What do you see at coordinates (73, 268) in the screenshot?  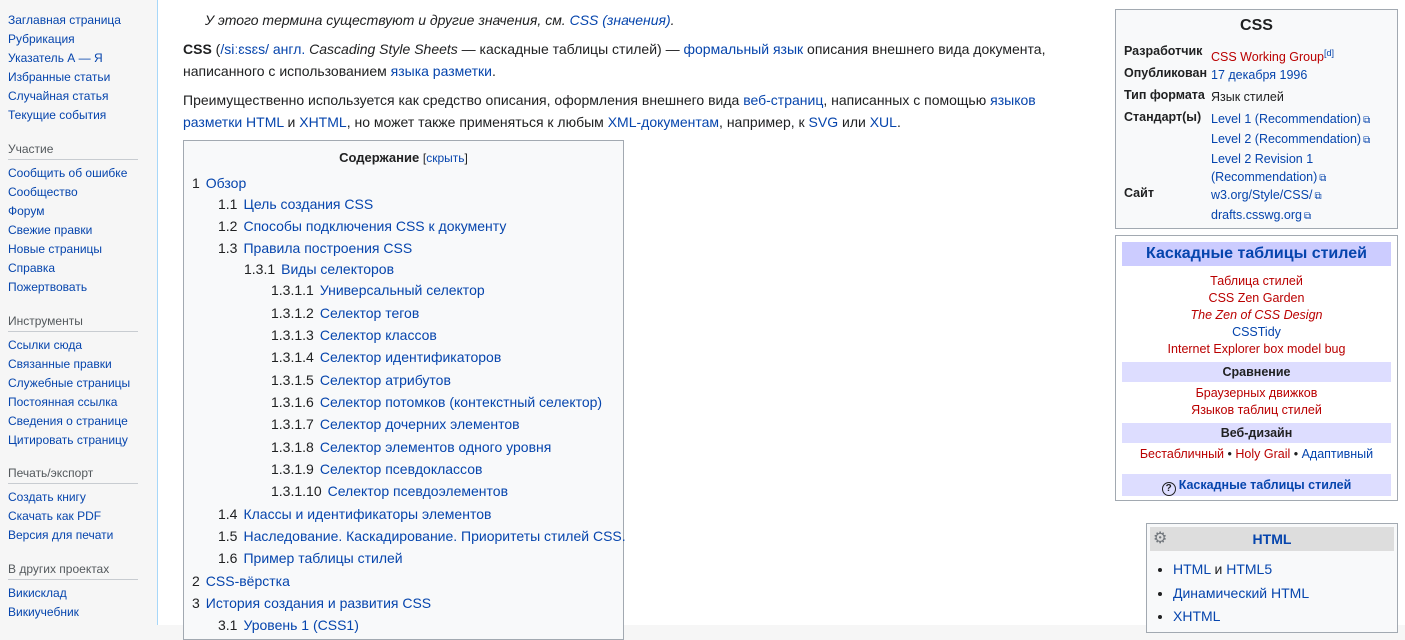 I see `sidebar-item-help: Справка` at bounding box center [73, 268].